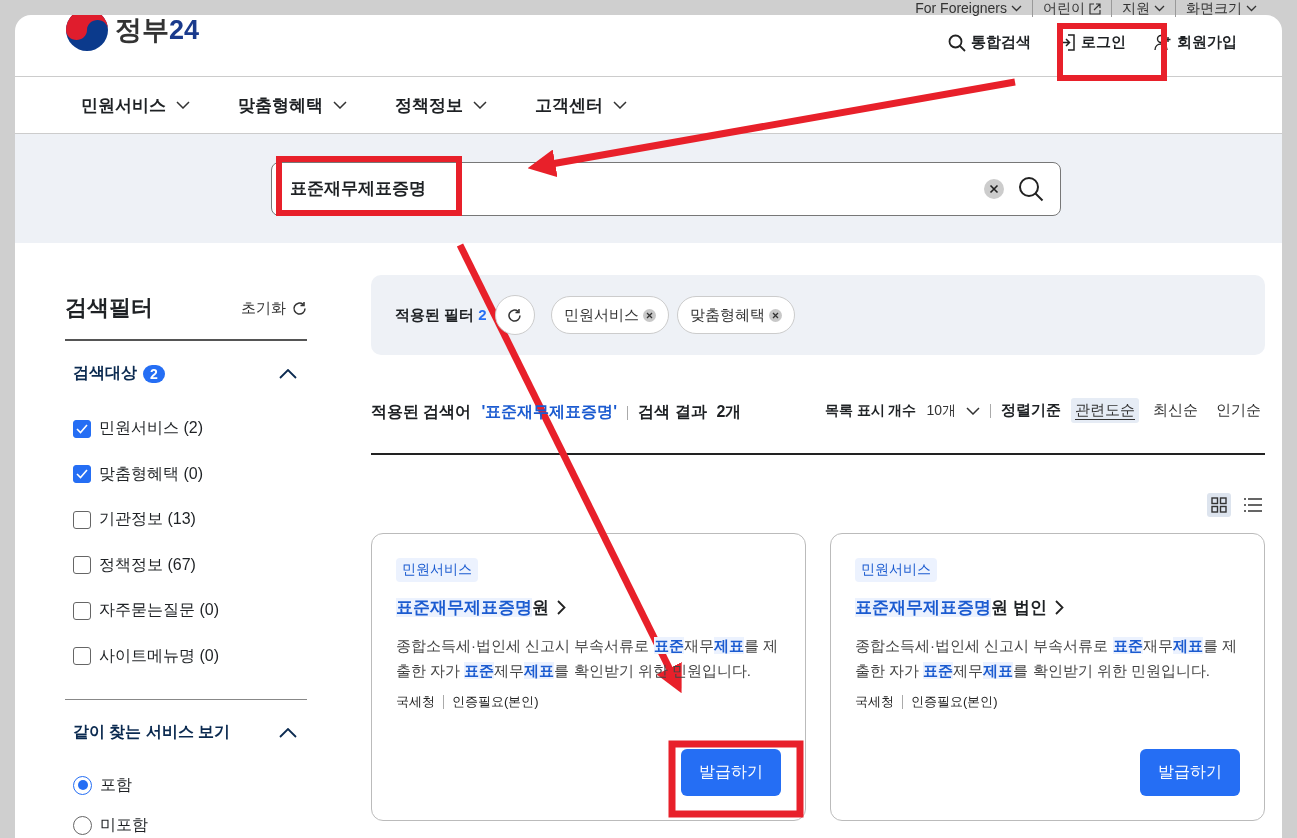 The width and height of the screenshot is (1297, 838). What do you see at coordinates (1095, 8) in the screenshot?
I see `external-link-icon` at bounding box center [1095, 8].